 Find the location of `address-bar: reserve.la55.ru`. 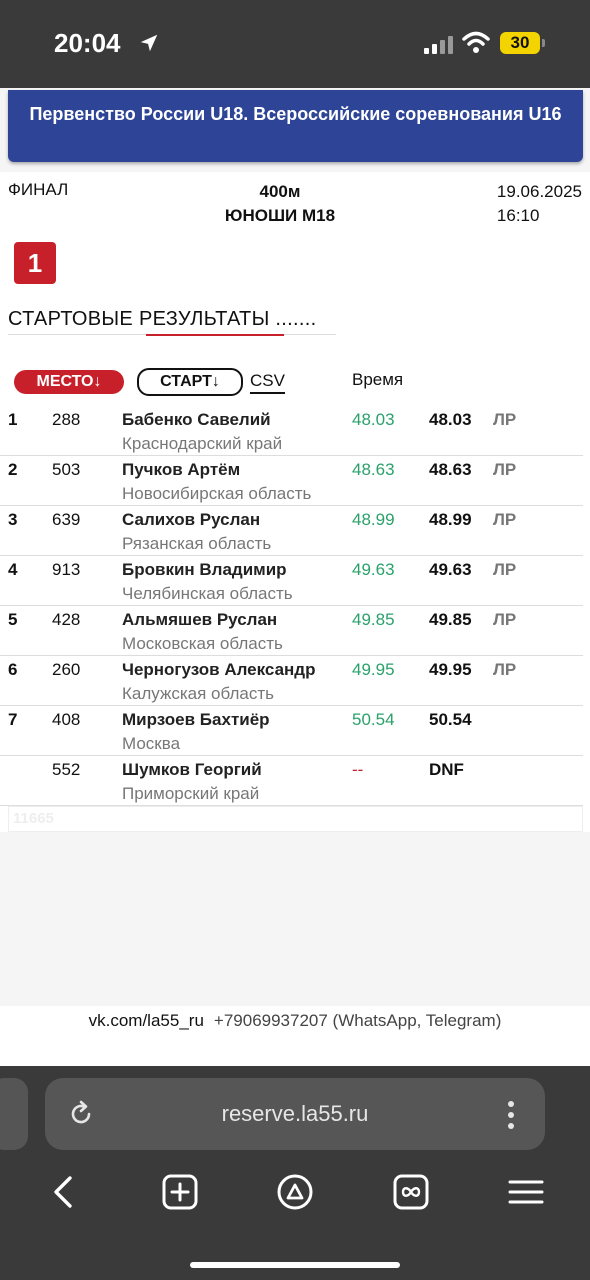

address-bar: reserve.la55.ru is located at coordinates (295, 1114).